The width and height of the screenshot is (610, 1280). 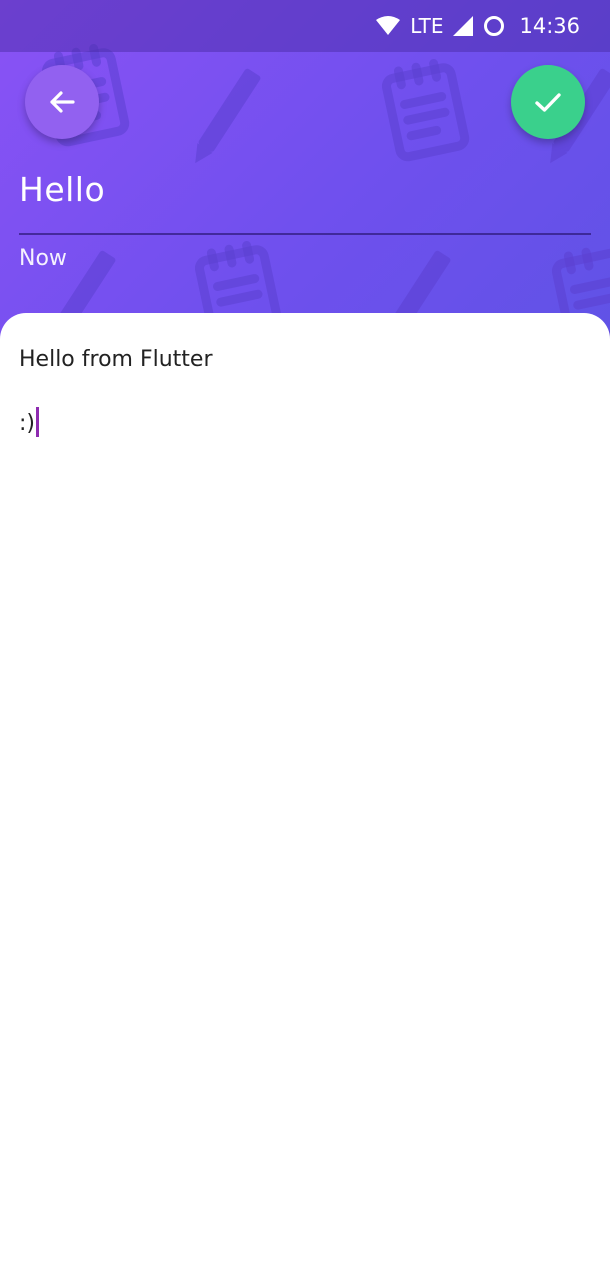 I want to click on network-type: LTE, so click(x=427, y=26).